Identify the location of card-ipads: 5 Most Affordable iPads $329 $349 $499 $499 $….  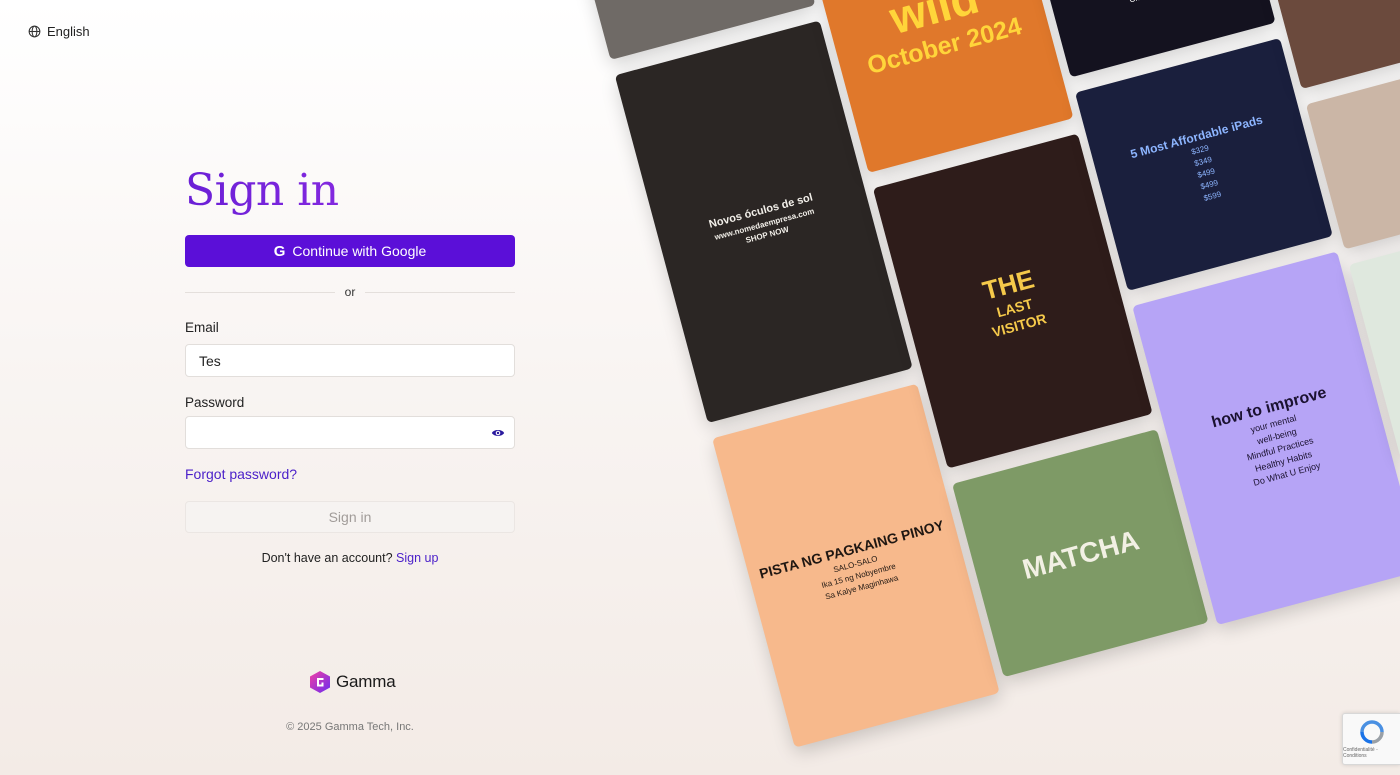
(1203, 164).